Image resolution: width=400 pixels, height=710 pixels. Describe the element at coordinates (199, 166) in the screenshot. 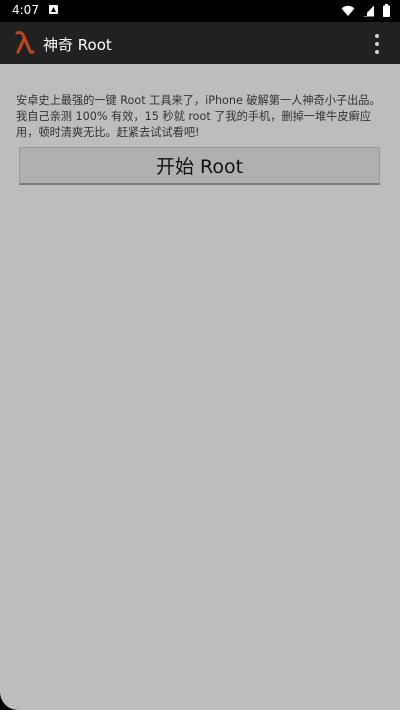

I see `start-root-button: 开始 Root` at that location.